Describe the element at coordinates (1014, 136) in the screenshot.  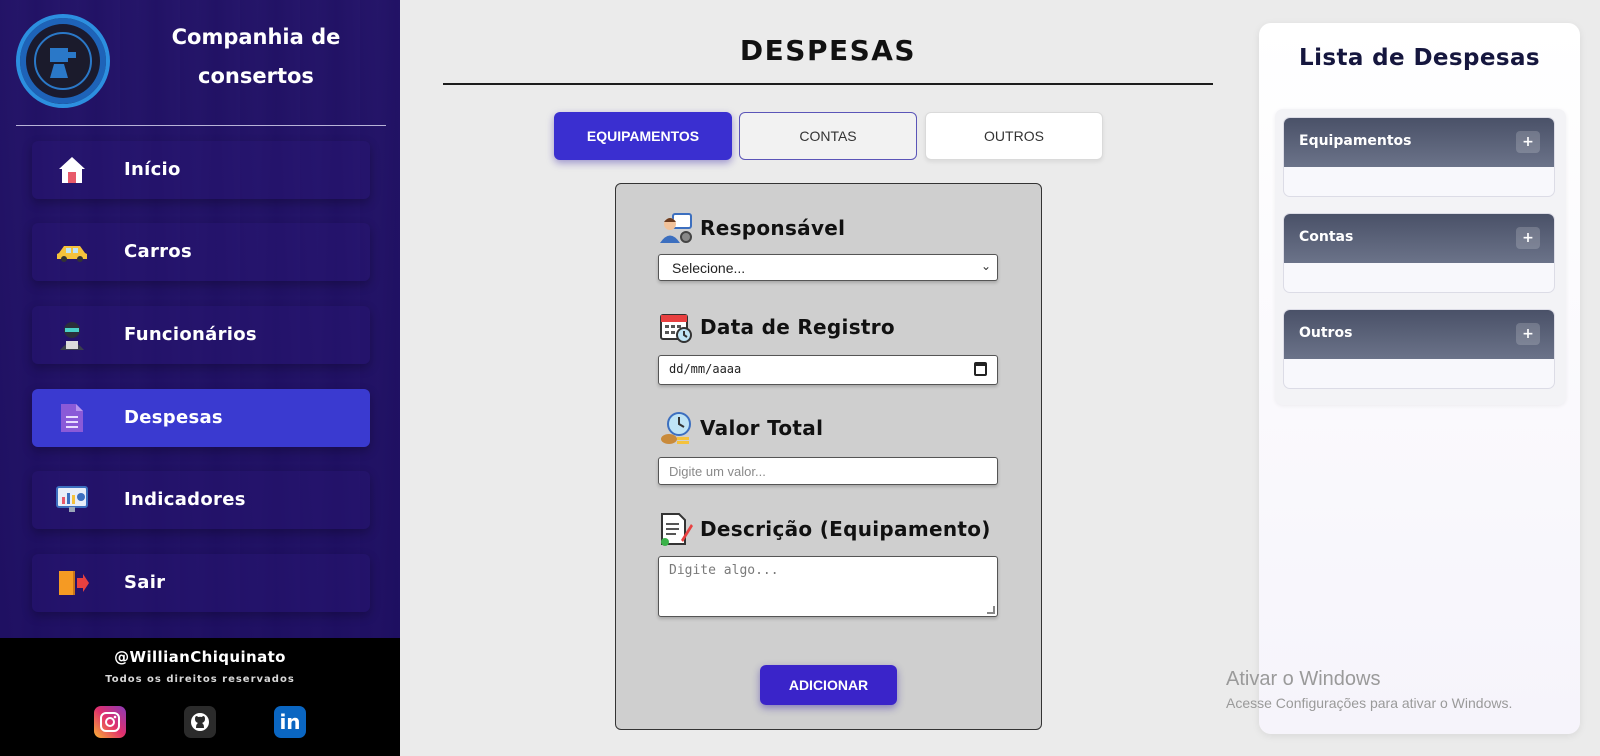
I see `tab-outros: OUTROS` at that location.